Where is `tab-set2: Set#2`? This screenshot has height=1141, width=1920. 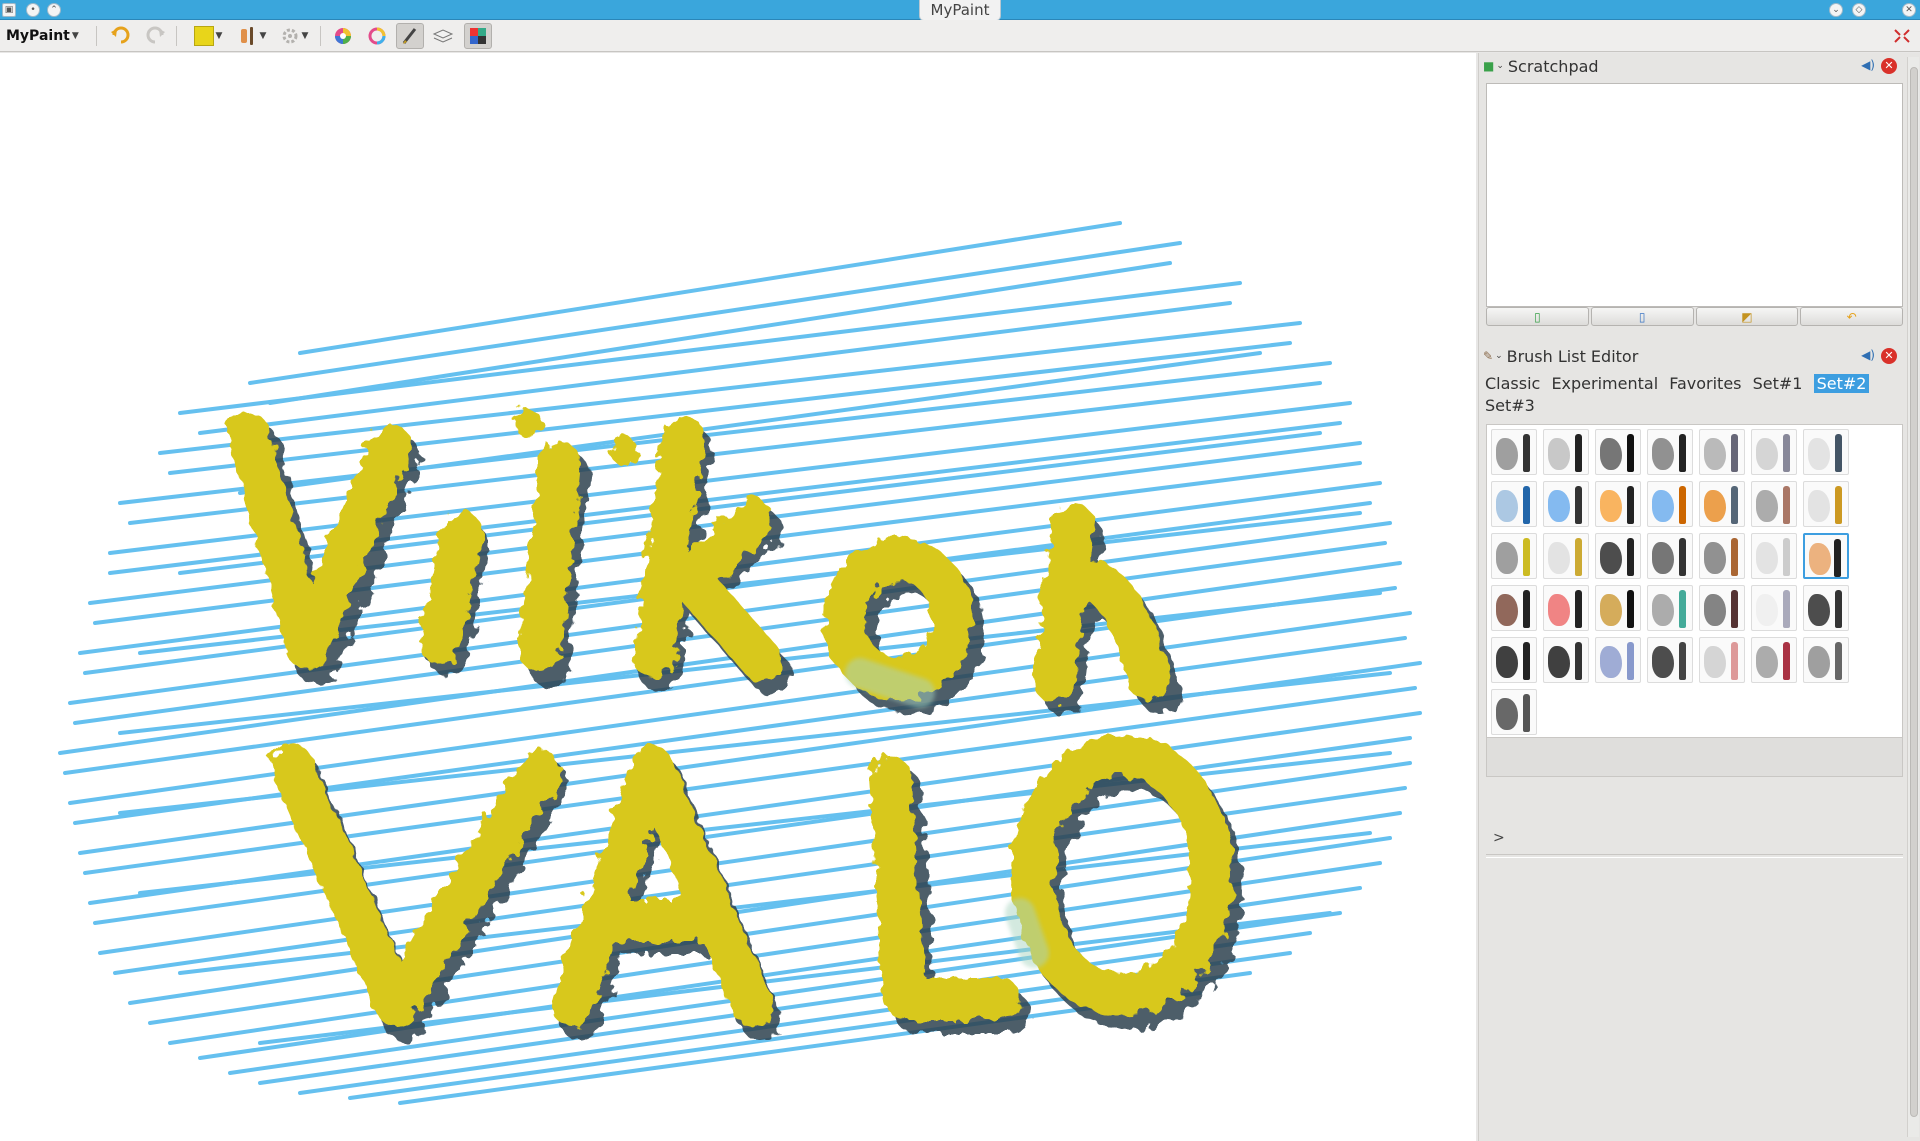
tab-set2: Set#2 is located at coordinates (1841, 383).